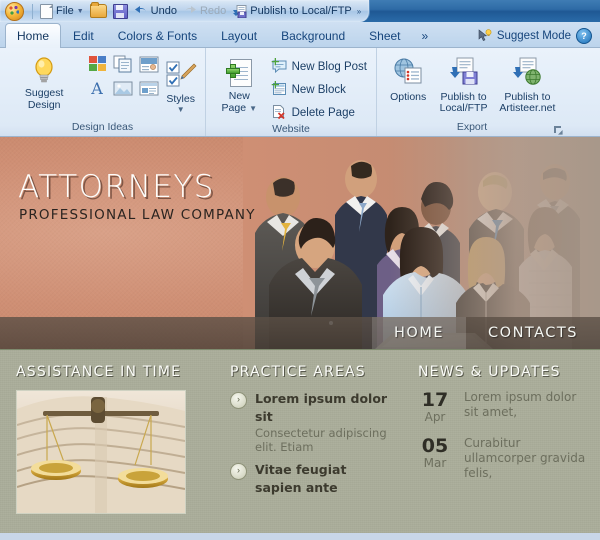 This screenshot has width=600, height=540. I want to click on floppy-save-icon, so click(120, 11).